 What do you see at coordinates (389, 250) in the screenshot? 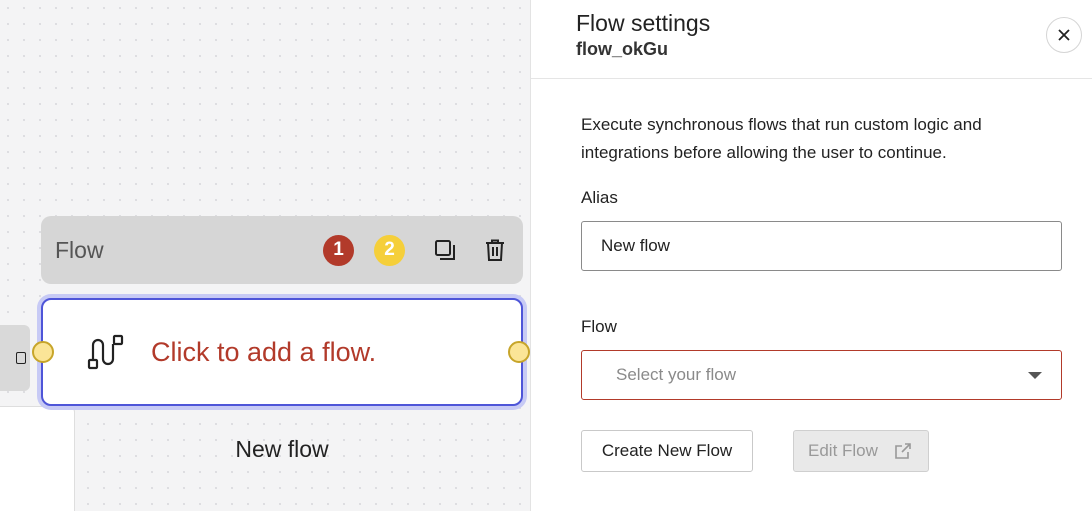
I see `step-badge-2: 2` at bounding box center [389, 250].